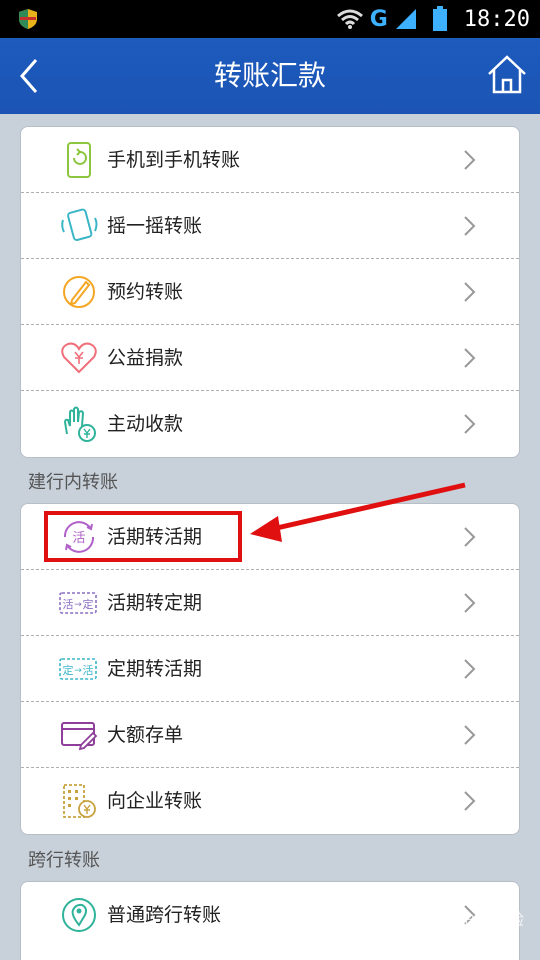  I want to click on list-item-to-enterprise: 向企业转账, so click(270, 801).